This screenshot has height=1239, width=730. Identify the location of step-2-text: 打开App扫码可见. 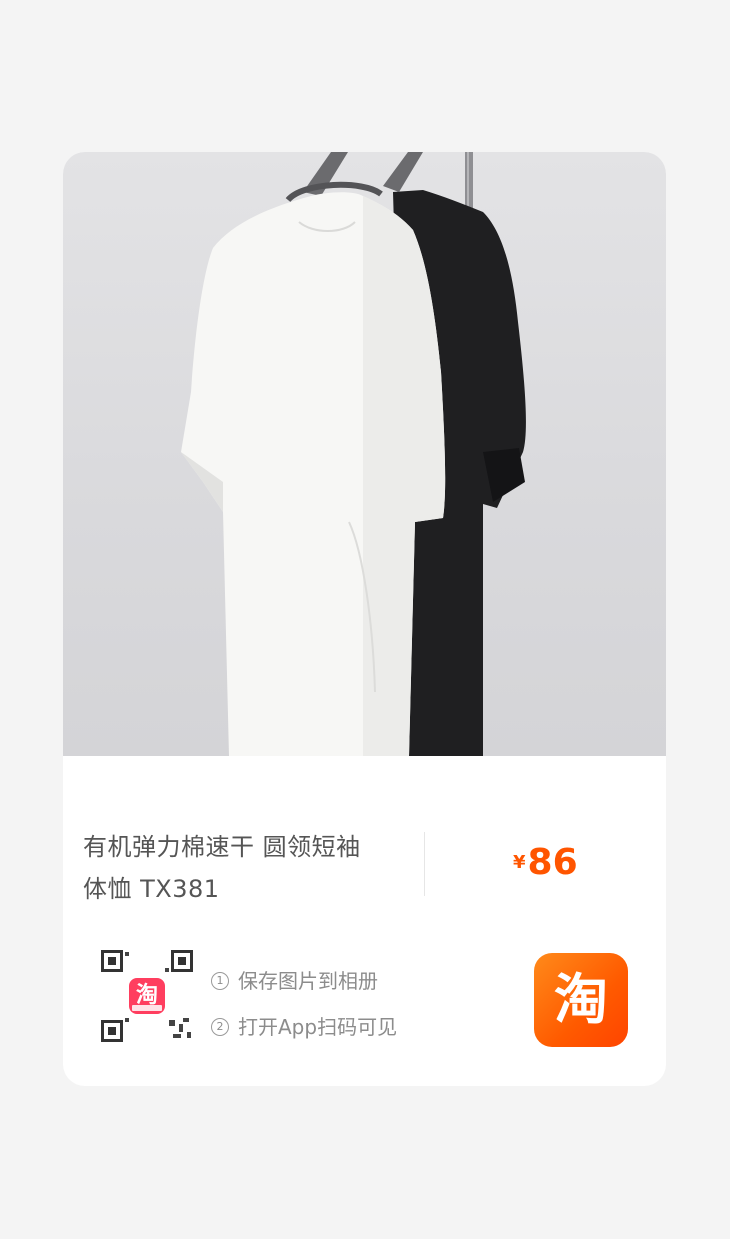
(318, 1027).